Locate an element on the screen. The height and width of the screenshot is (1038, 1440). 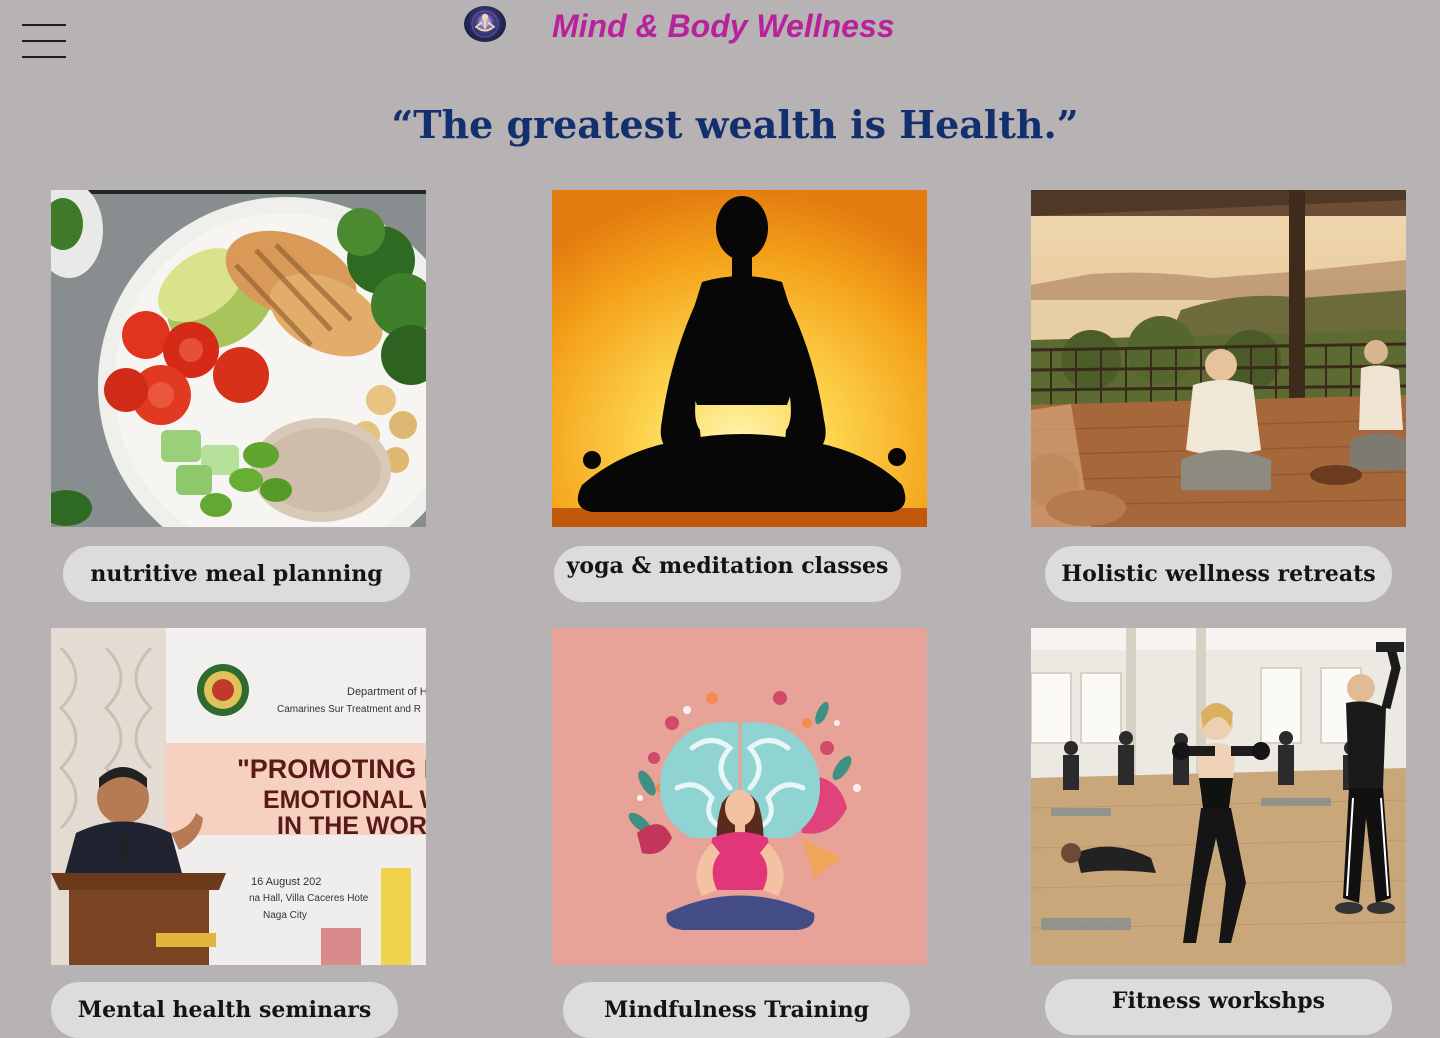
service-image-retreat is located at coordinates (1218, 358).